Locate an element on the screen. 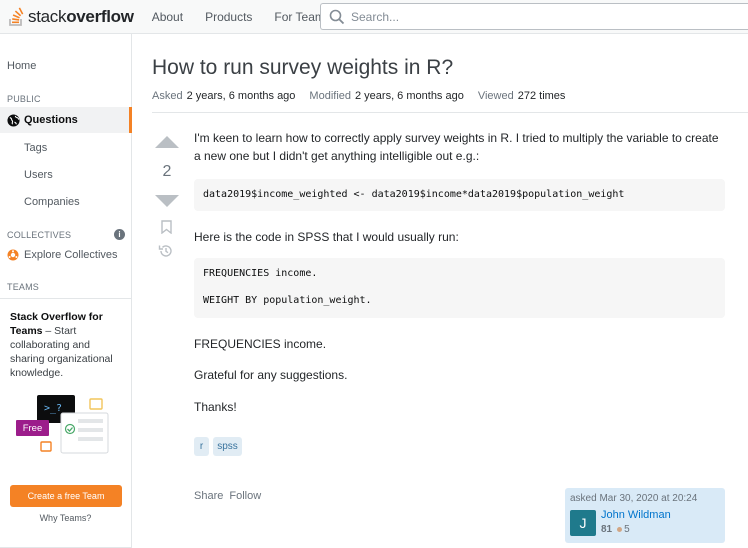  search-box is located at coordinates (534, 16).